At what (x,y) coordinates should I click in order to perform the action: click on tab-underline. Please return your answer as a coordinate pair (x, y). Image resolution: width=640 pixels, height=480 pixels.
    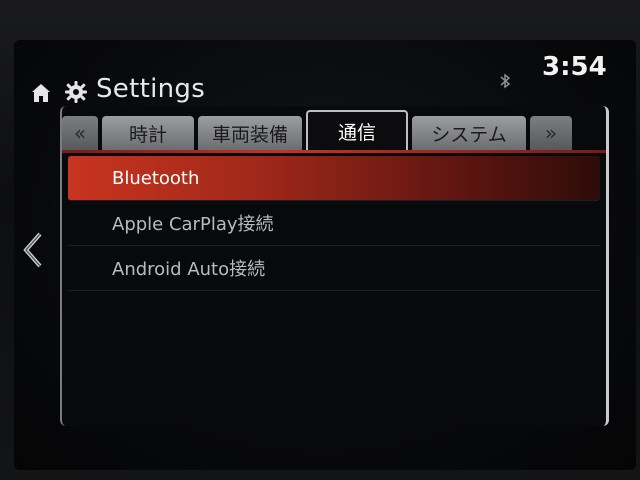
    Looking at the image, I should click on (334, 151).